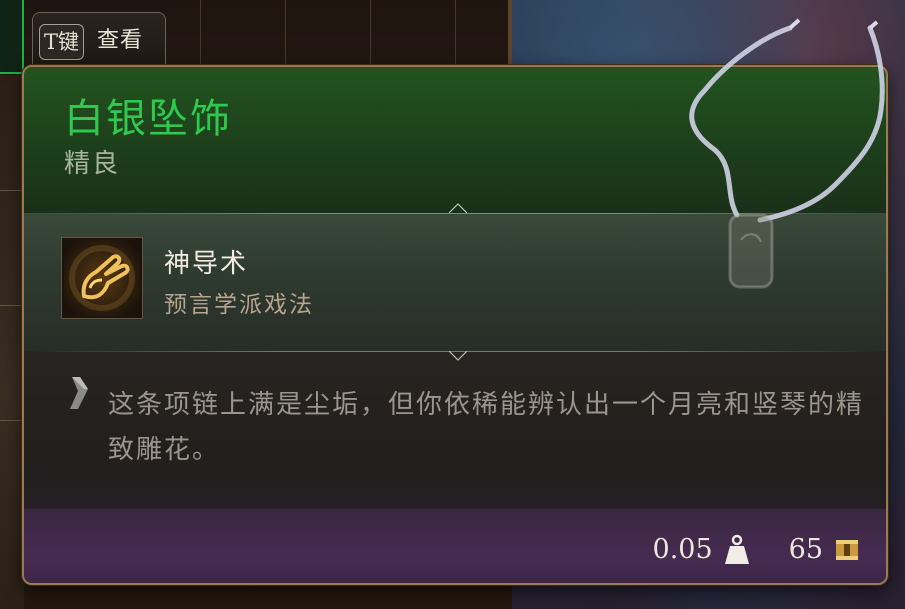 The width and height of the screenshot is (905, 609). I want to click on spell-school: 预言学派戏法, so click(239, 305).